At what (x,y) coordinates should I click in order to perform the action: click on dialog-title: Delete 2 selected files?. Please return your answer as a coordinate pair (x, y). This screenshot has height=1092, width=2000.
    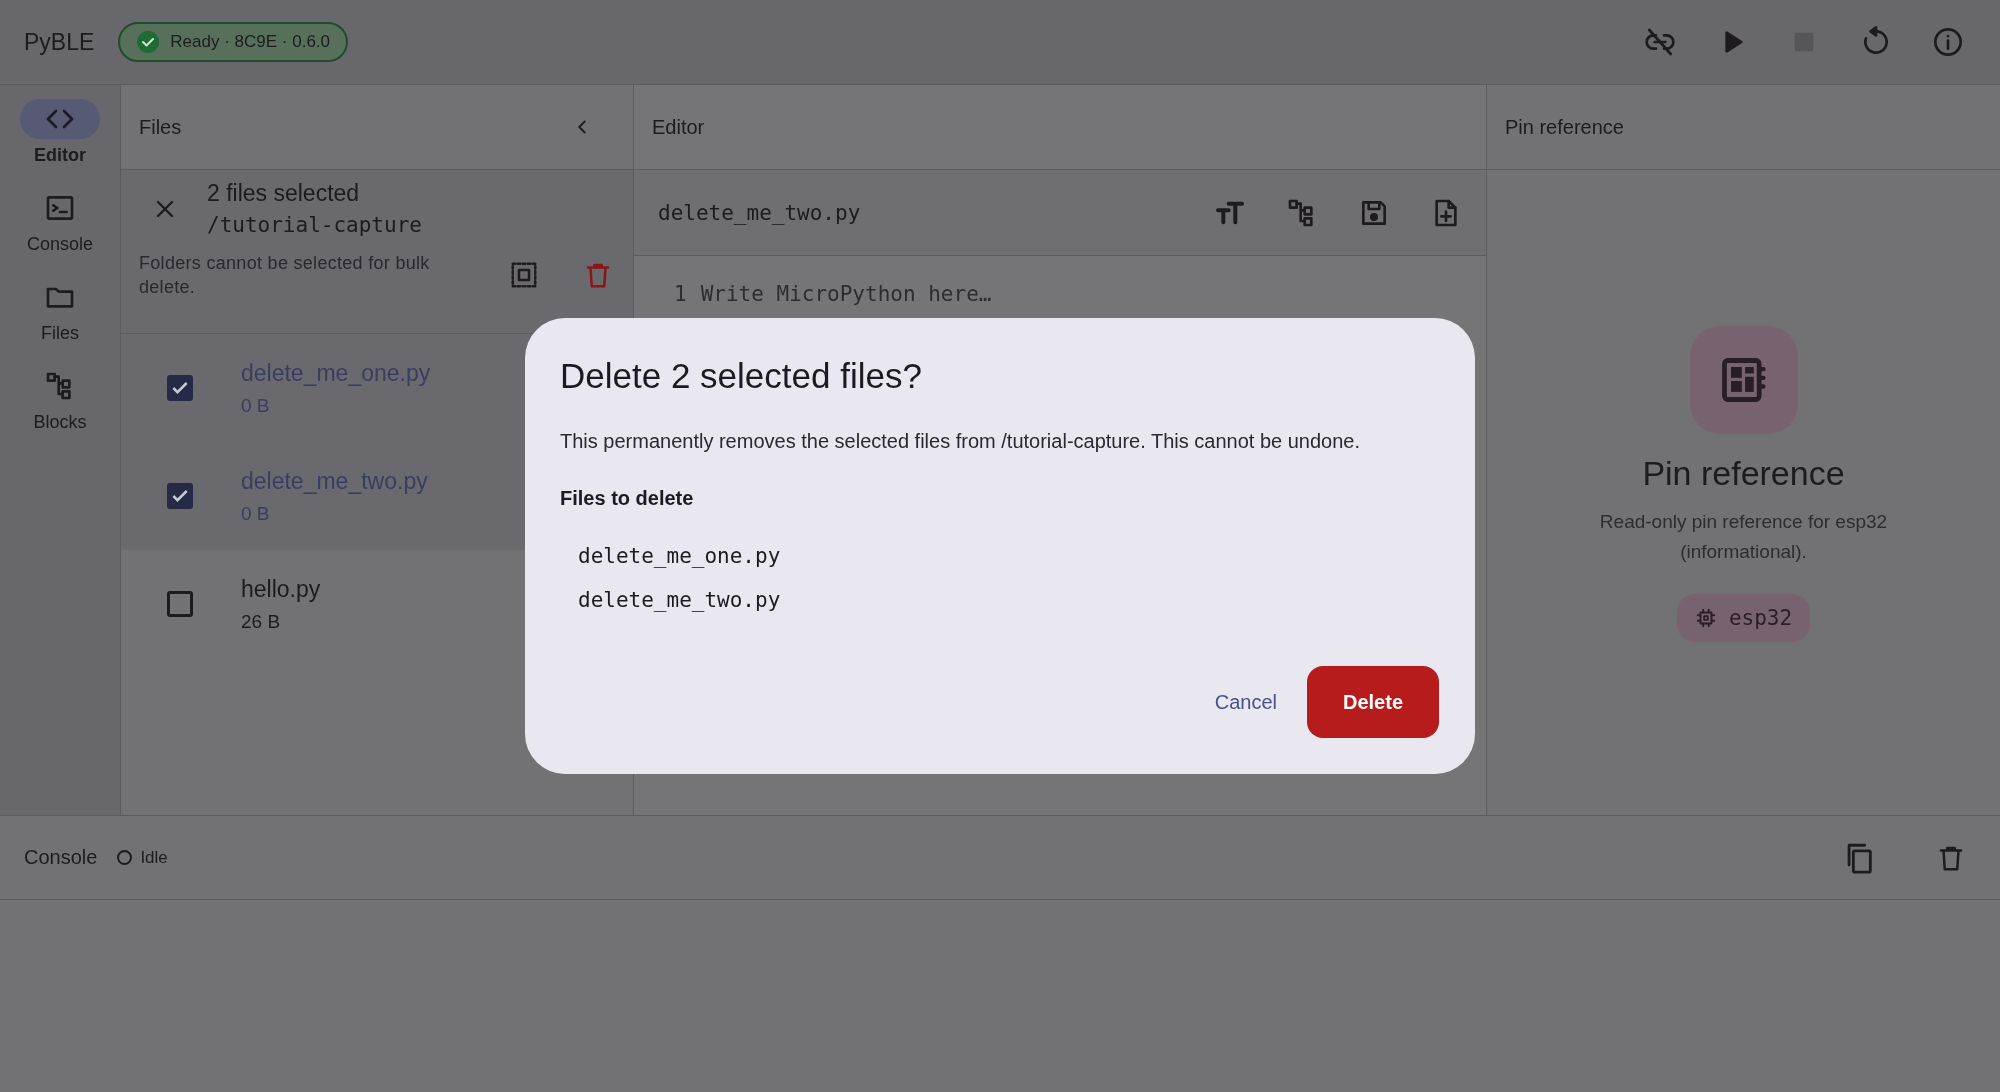
    Looking at the image, I should click on (741, 376).